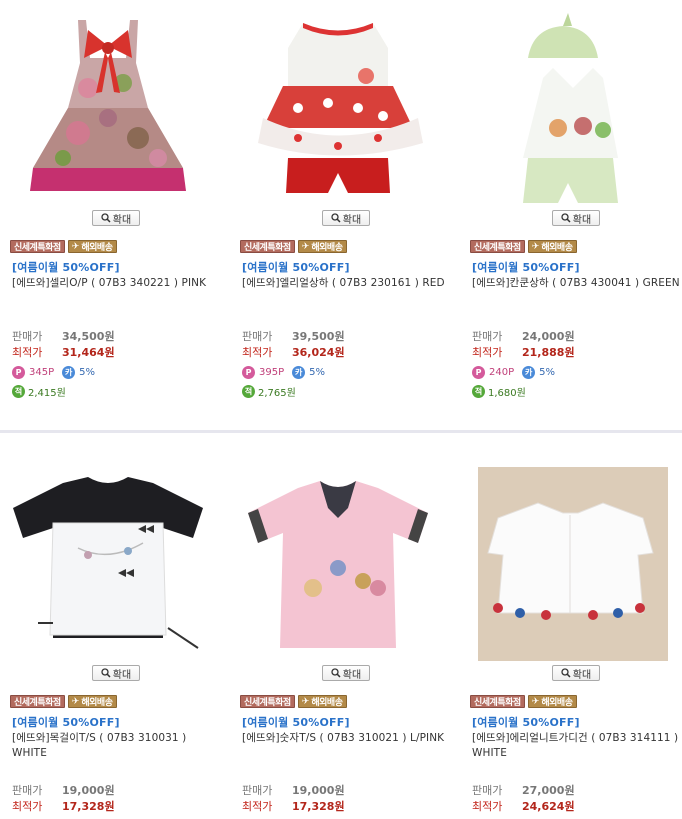  I want to click on product-name: [에뜨와]셀리O/P ( 07B3 340221 ) PINK, so click(117, 283).